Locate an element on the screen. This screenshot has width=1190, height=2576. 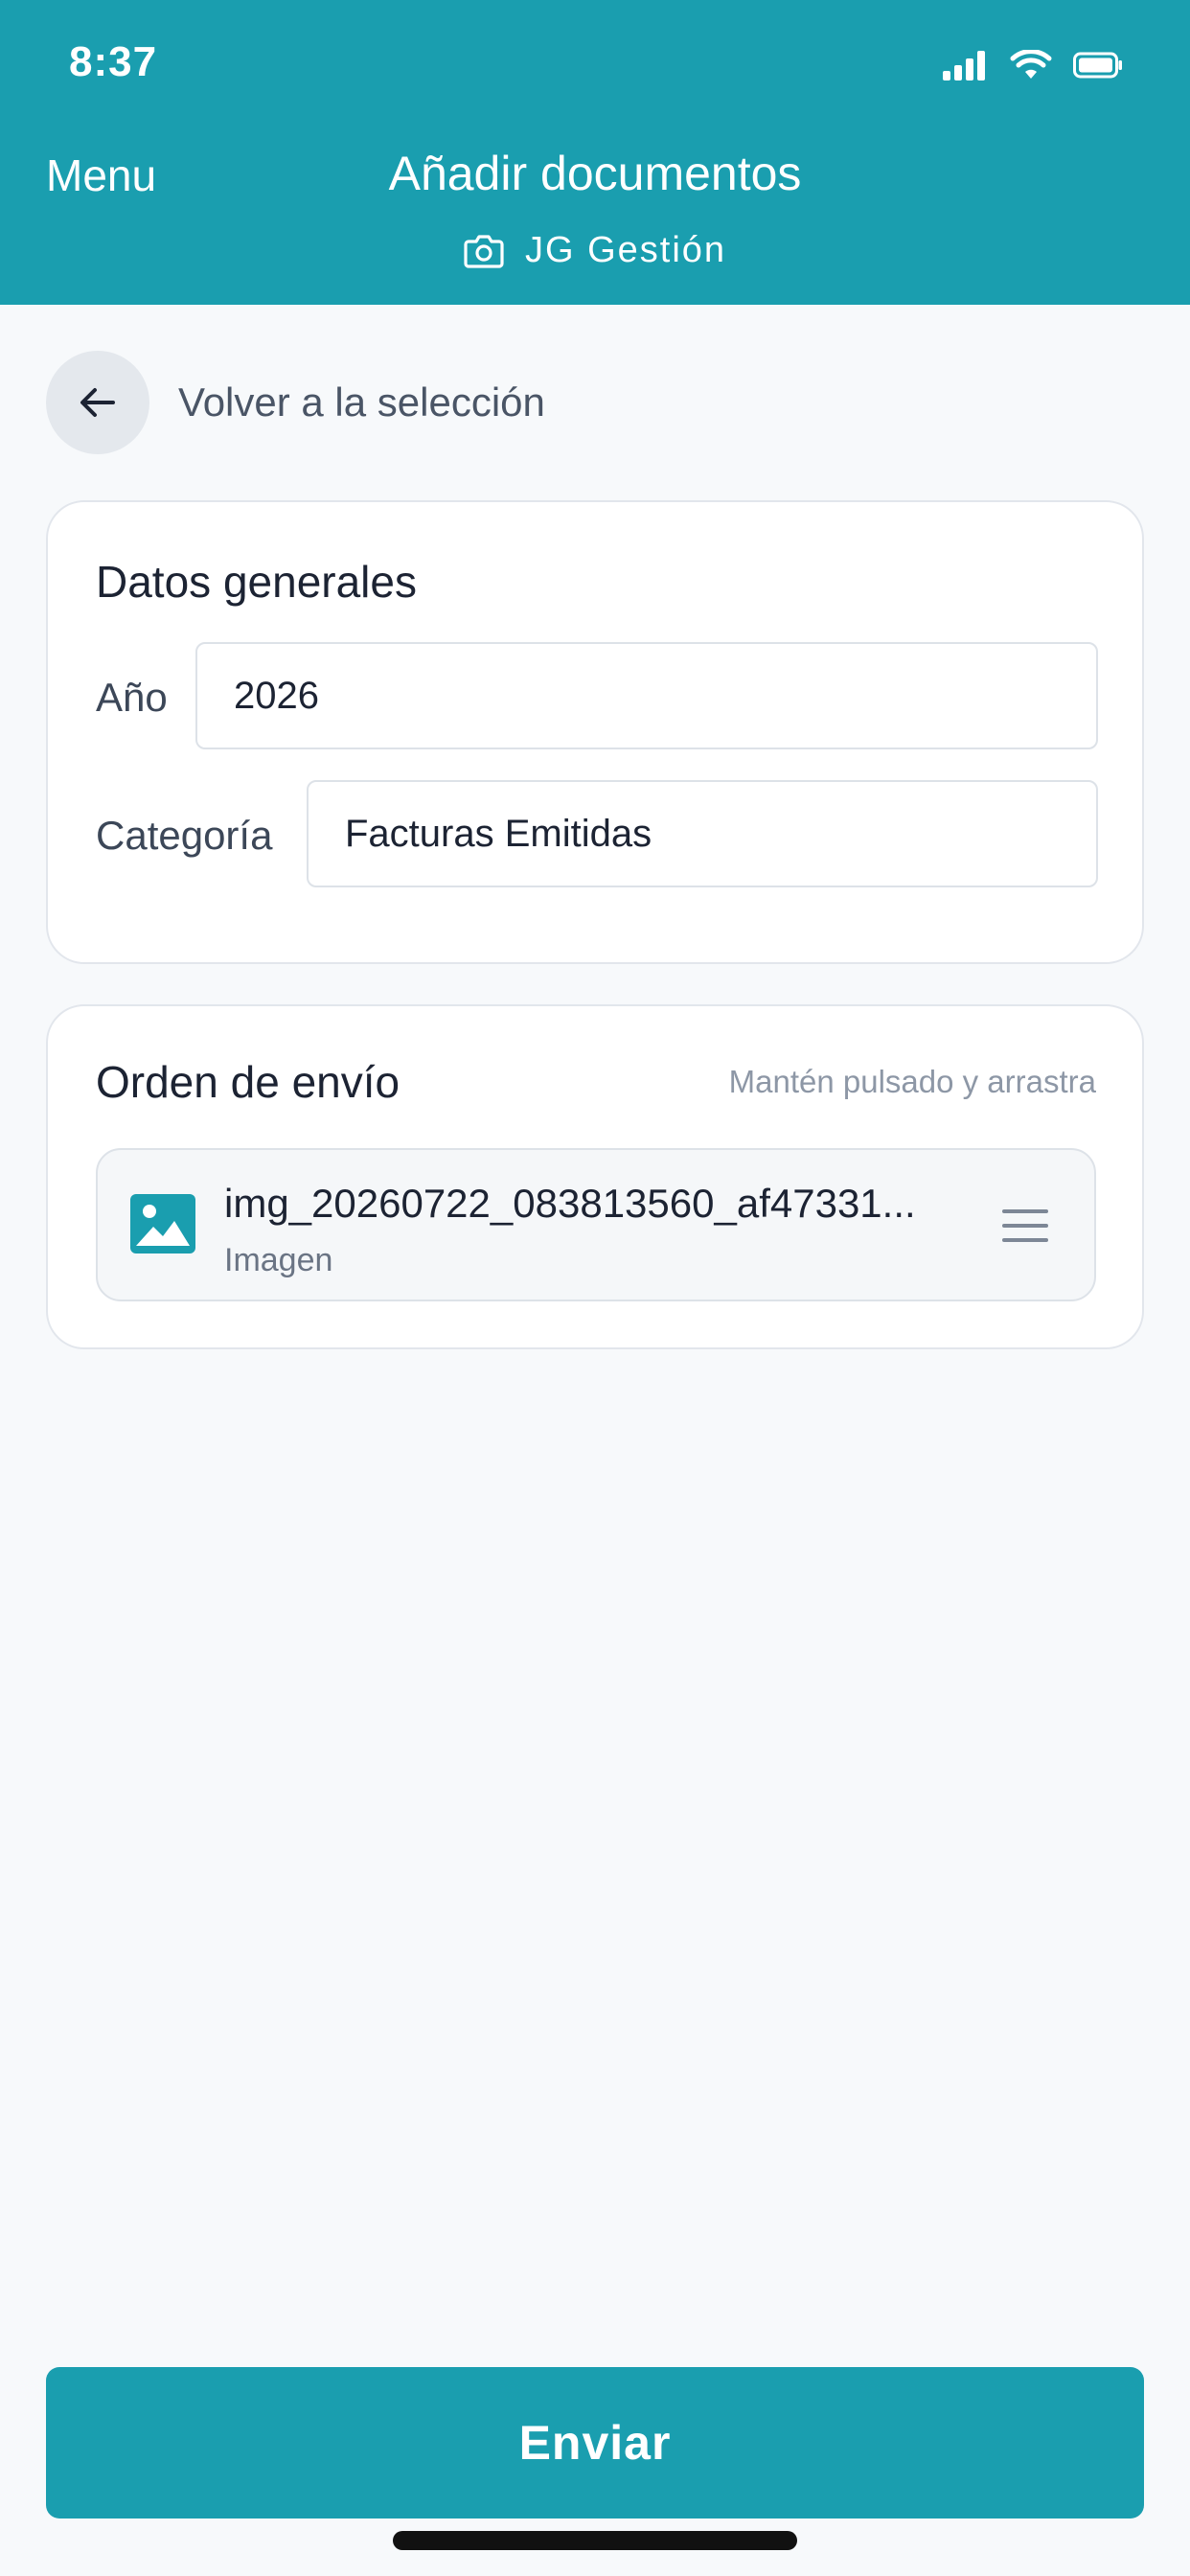
send-button: Enviar is located at coordinates (595, 2442).